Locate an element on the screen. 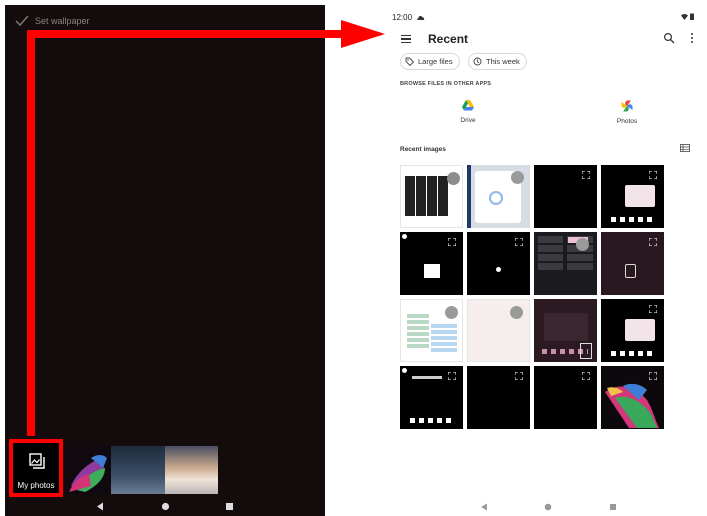 This screenshot has height=516, width=707. photos-pinwheel-icon is located at coordinates (627, 106).